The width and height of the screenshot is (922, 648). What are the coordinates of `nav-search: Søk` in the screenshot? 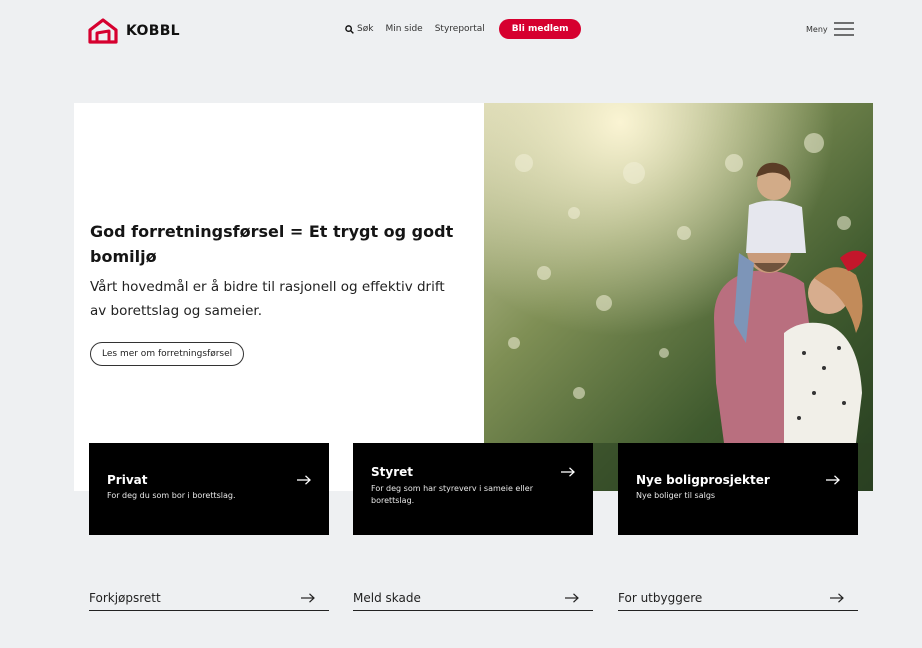 It's located at (359, 29).